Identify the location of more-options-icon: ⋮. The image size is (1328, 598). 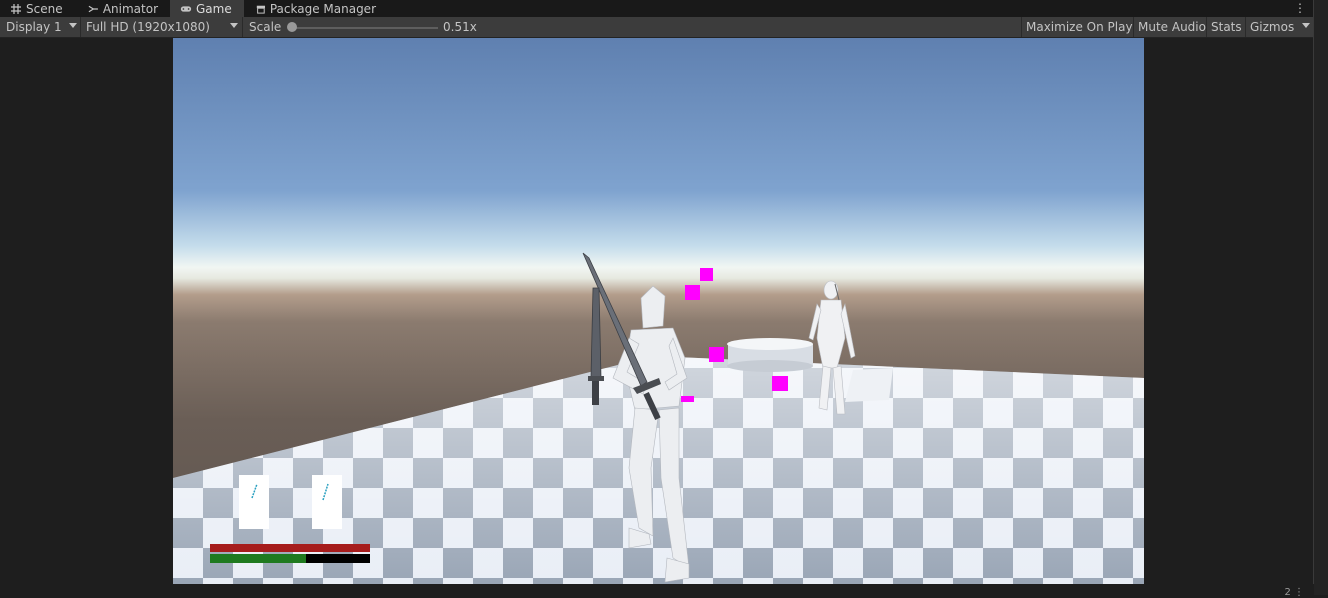
(1300, 8).